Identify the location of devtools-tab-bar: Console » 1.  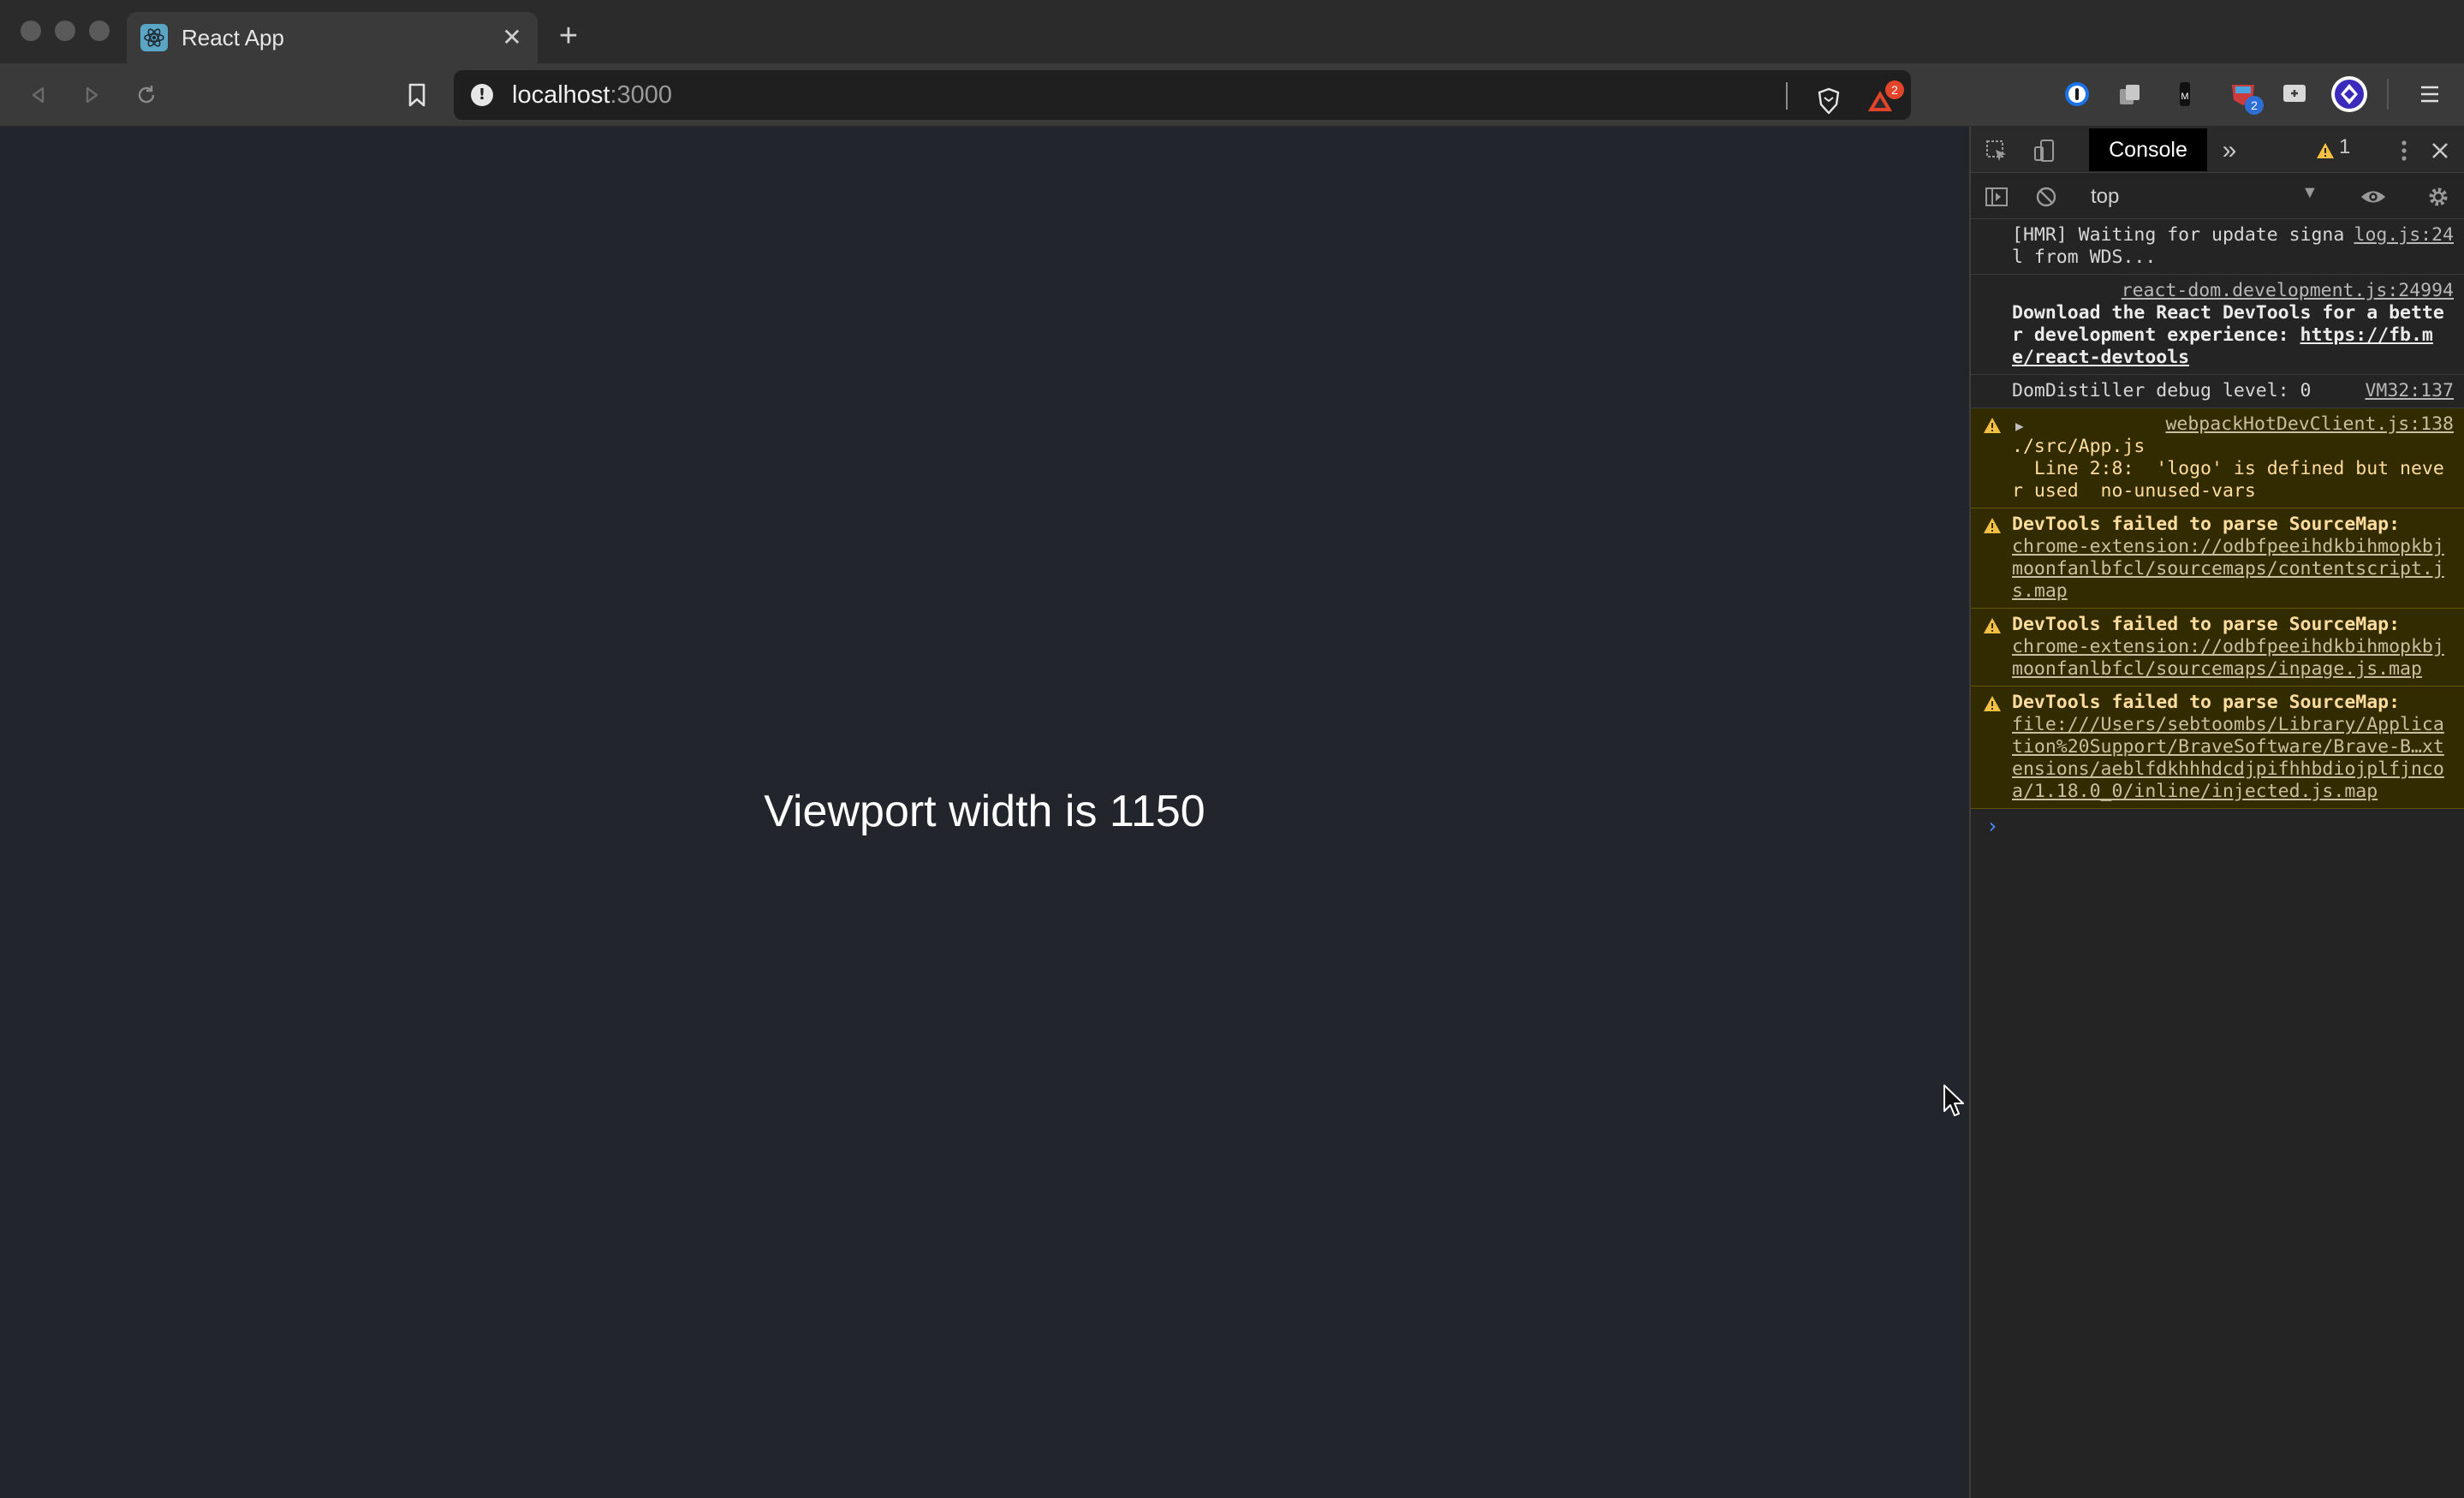
(2218, 150).